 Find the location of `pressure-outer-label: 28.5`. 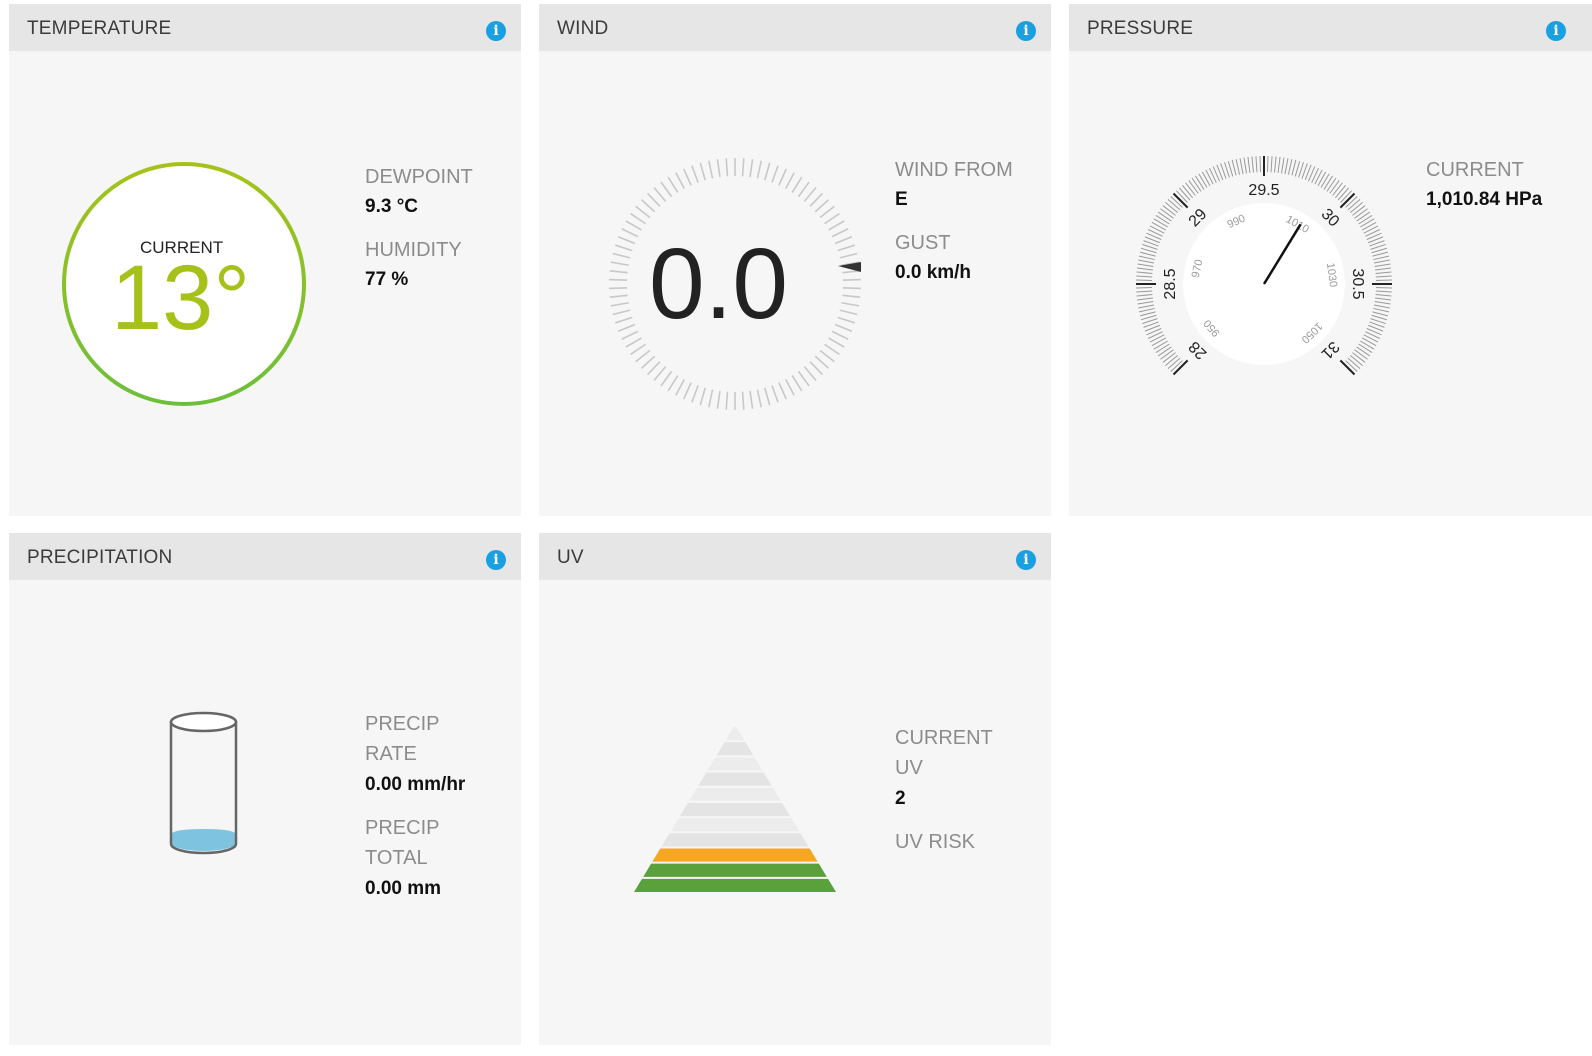

pressure-outer-label: 28.5 is located at coordinates (1170, 283).